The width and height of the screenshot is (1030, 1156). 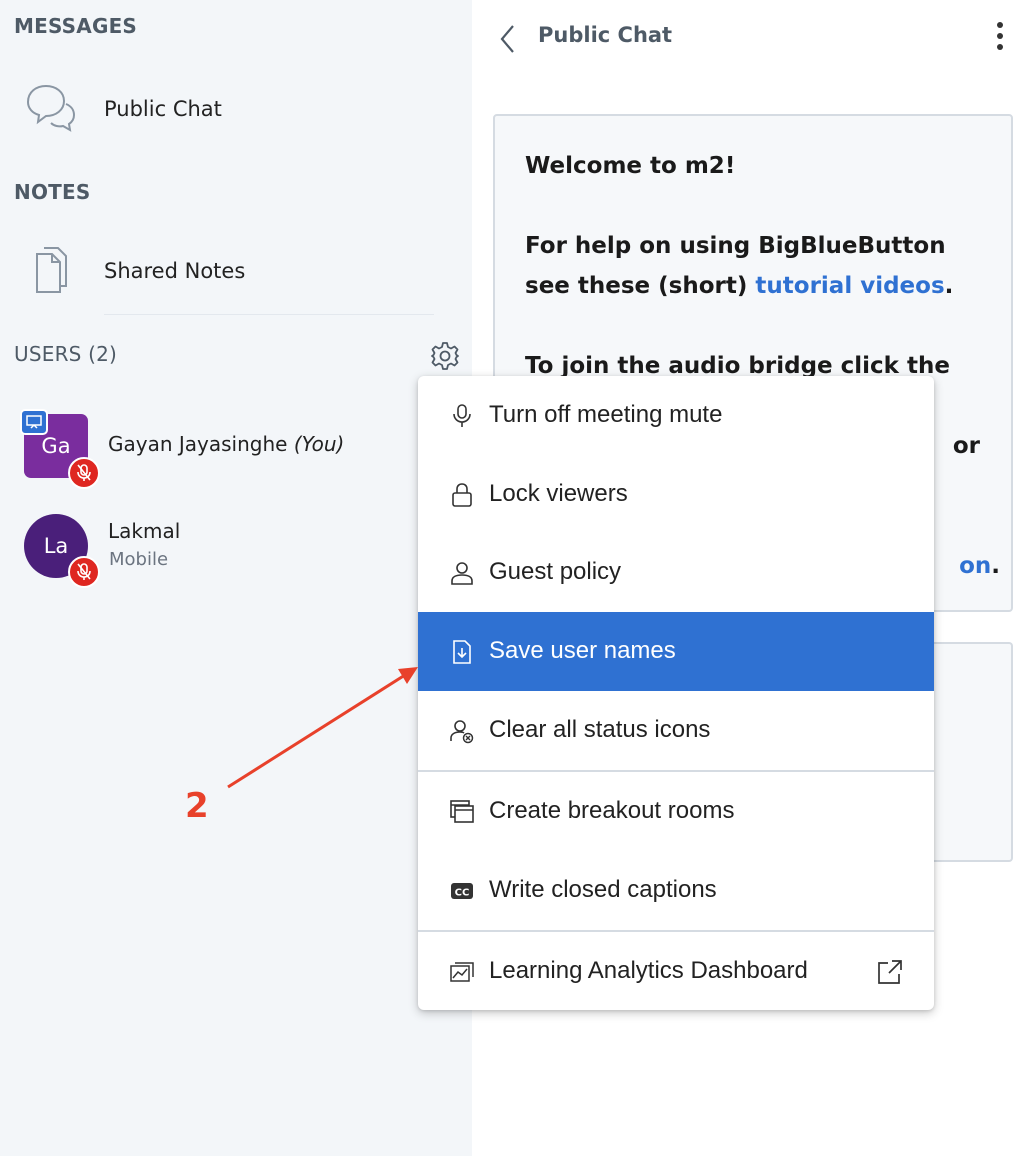 I want to click on notes-icon, so click(x=51, y=270).